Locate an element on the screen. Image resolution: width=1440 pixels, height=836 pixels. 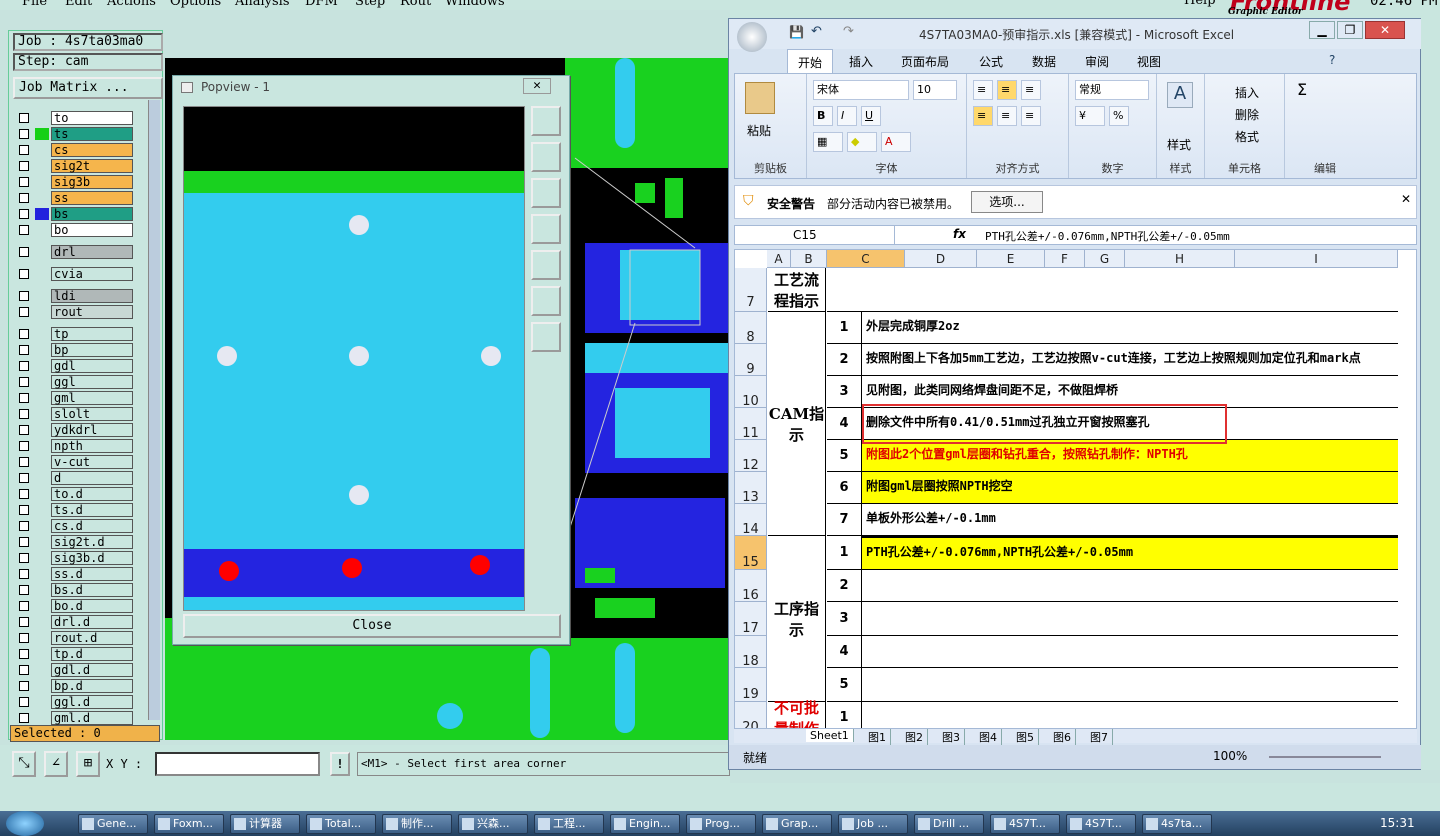
sheet-tab: 图4 is located at coordinates (988, 737).